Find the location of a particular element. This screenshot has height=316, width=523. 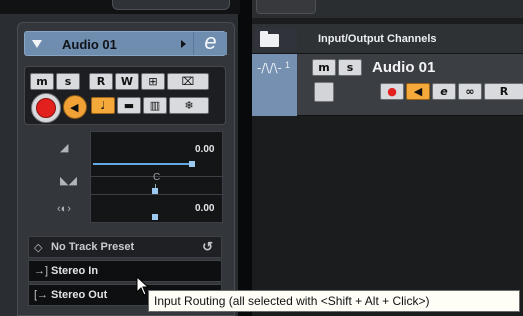

edit-channel-settings-button: e is located at coordinates (210, 43).